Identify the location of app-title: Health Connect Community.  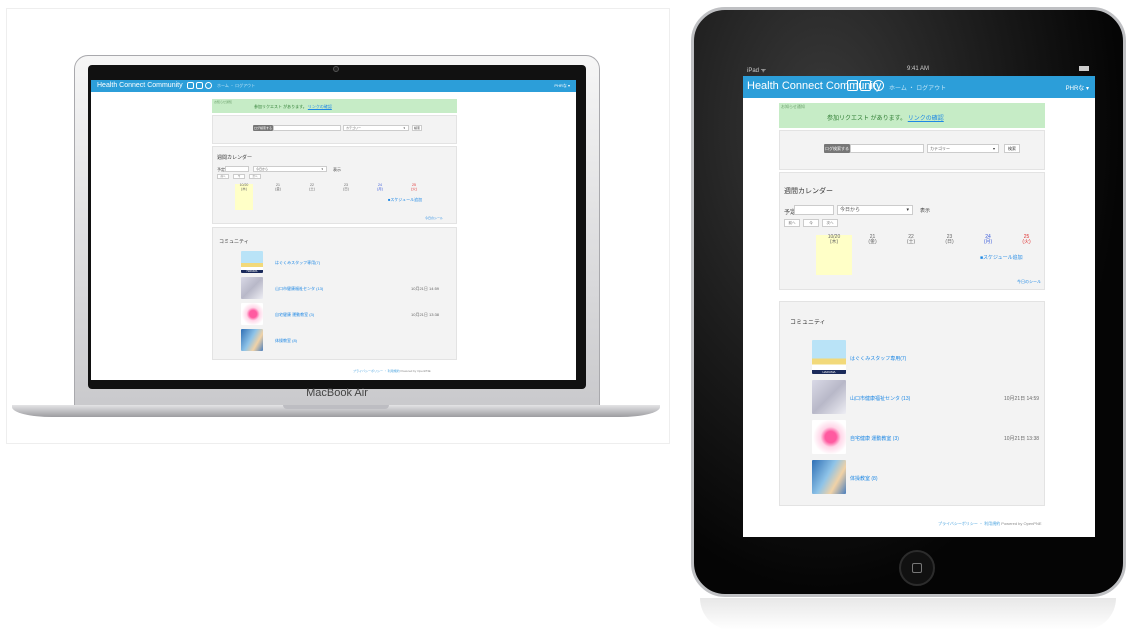
(140, 85).